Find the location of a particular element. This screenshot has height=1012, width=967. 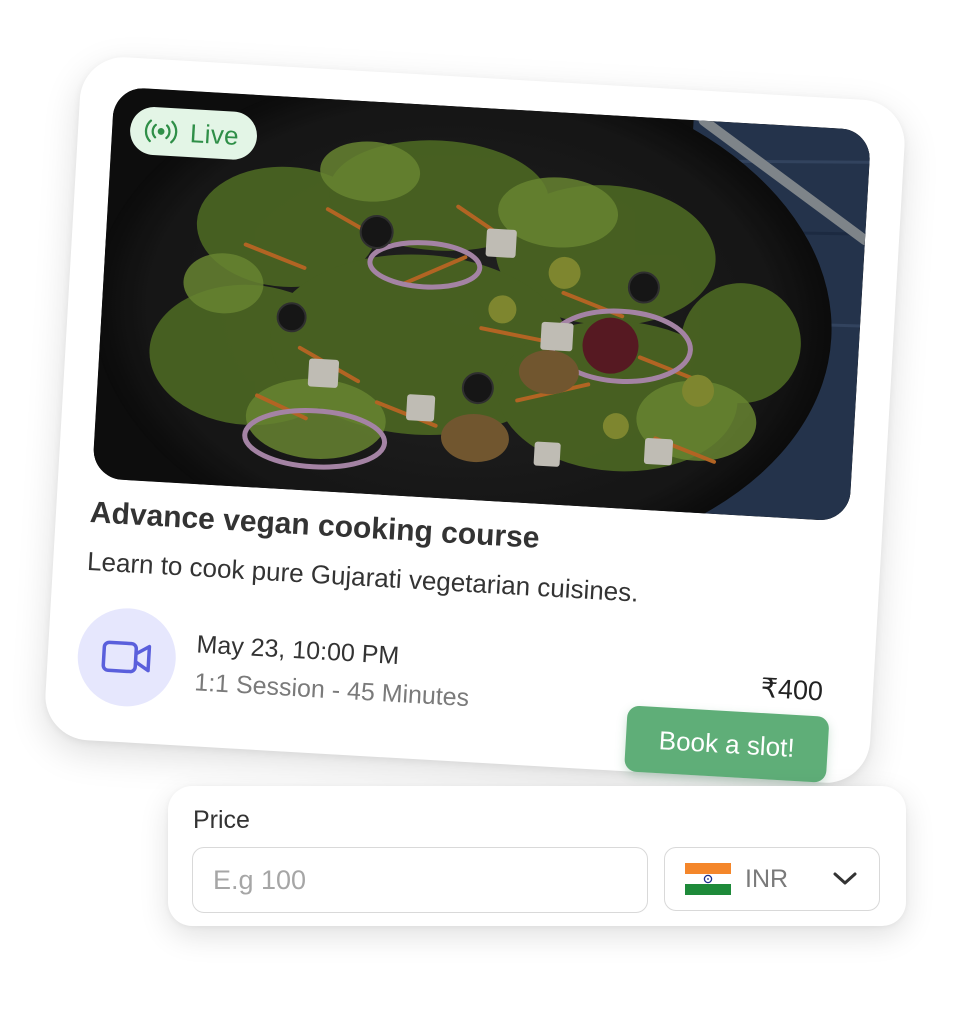

video-camera-icon is located at coordinates (126, 657).